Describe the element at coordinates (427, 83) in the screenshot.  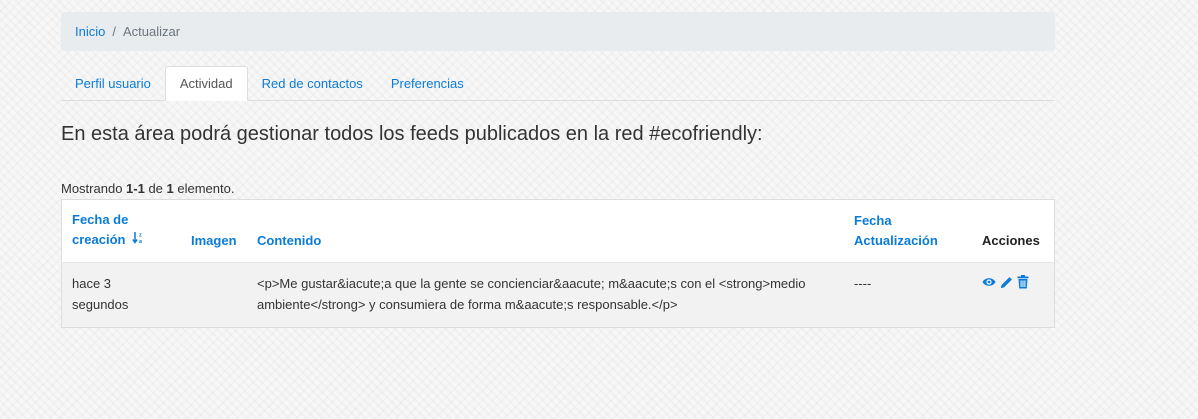
I see `tab-preferencias: Preferencias` at that location.